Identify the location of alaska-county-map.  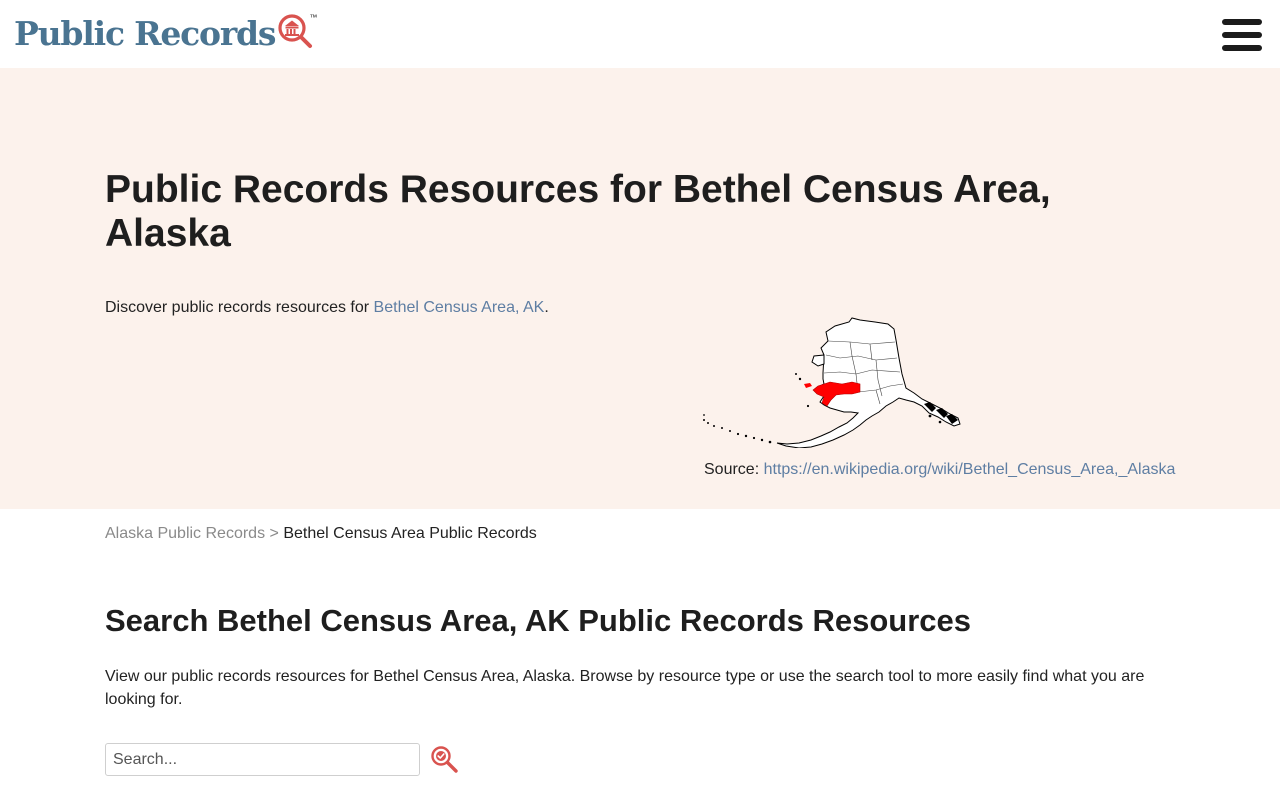
(832, 382).